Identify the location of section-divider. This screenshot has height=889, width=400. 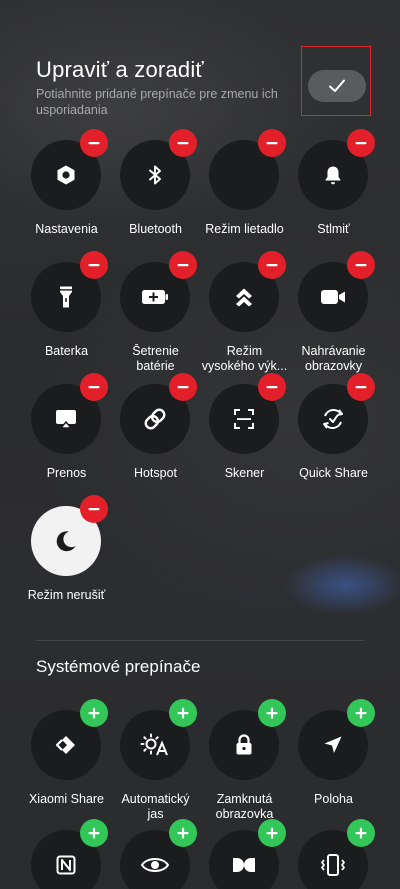
(200, 640).